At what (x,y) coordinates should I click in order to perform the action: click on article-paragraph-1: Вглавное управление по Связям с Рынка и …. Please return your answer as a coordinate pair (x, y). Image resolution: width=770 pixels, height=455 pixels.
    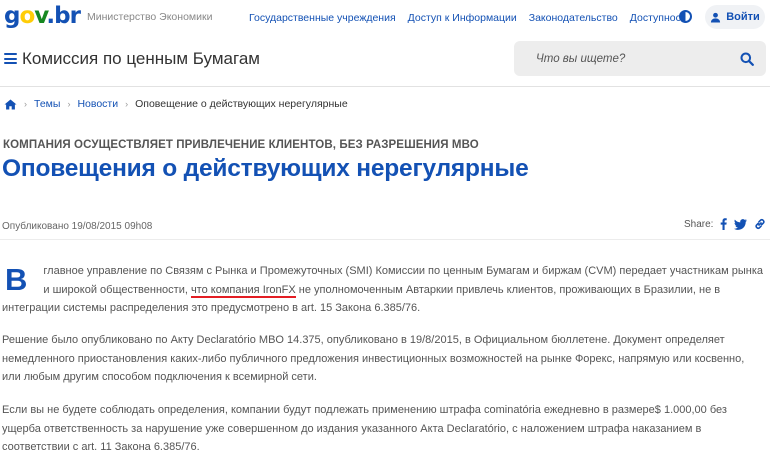
    Looking at the image, I should click on (384, 290).